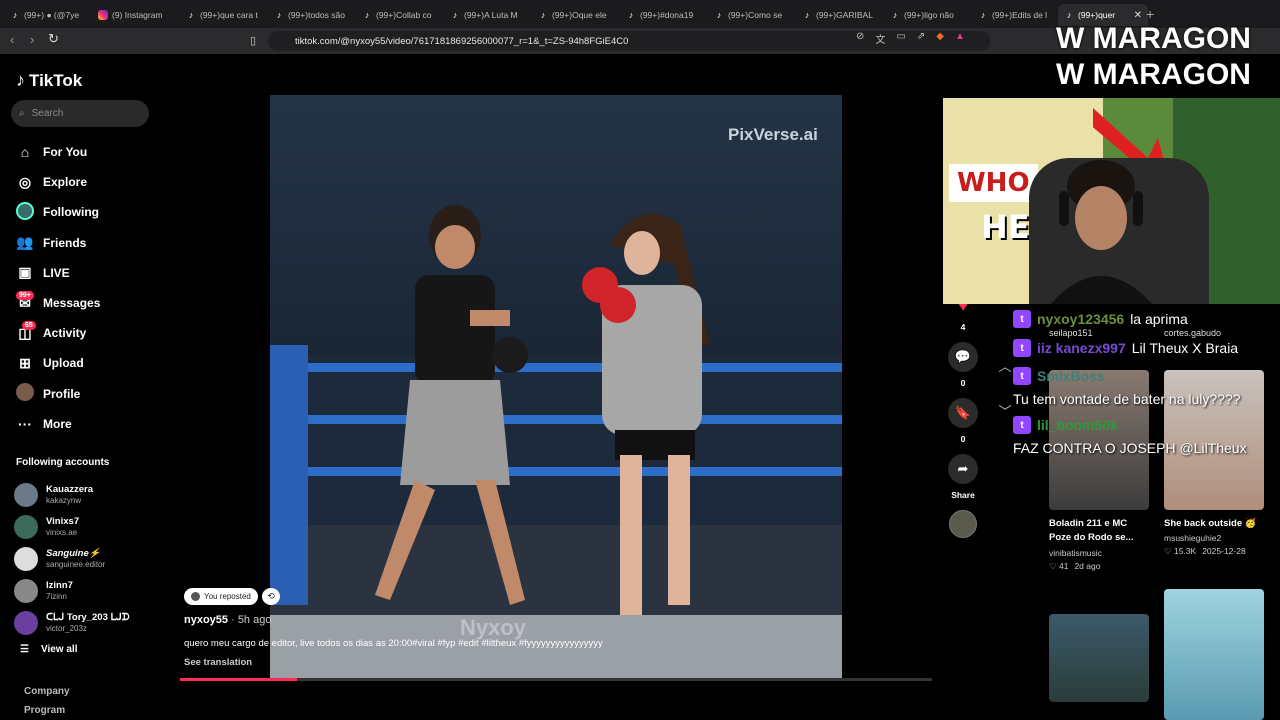 The width and height of the screenshot is (1280, 720). What do you see at coordinates (25, 295) in the screenshot?
I see `messages-badge: 99+` at bounding box center [25, 295].